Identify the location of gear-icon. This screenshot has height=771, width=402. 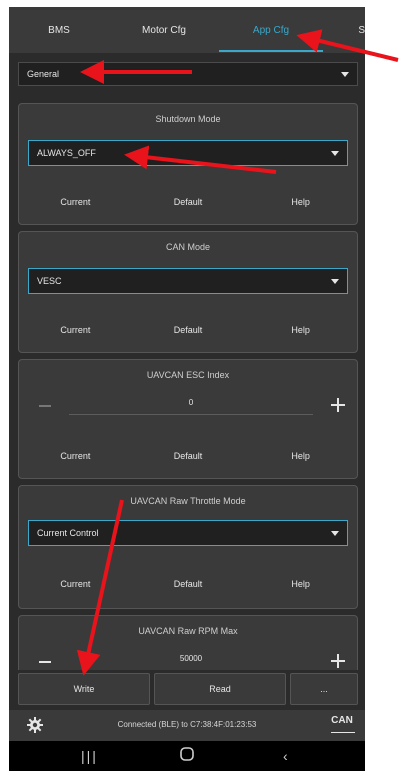
(35, 725).